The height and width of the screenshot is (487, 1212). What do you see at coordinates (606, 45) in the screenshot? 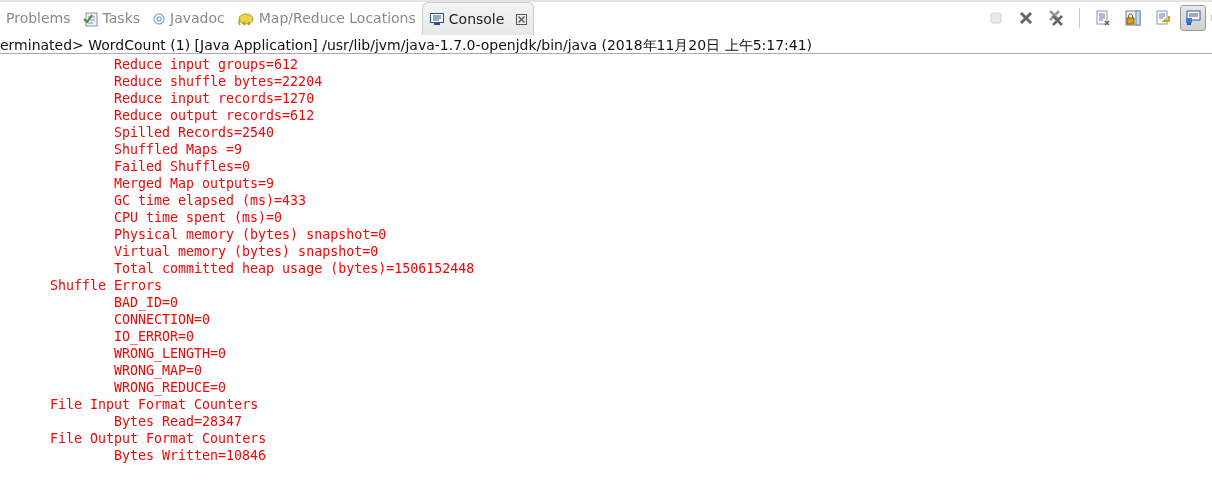
I see `console-title: erminated> WordCount (1) [Java Application] /usr/lib/jvm/java-1.7.0-openjdk/bin/java (2018年11月20日 上午5:17:41)` at bounding box center [606, 45].